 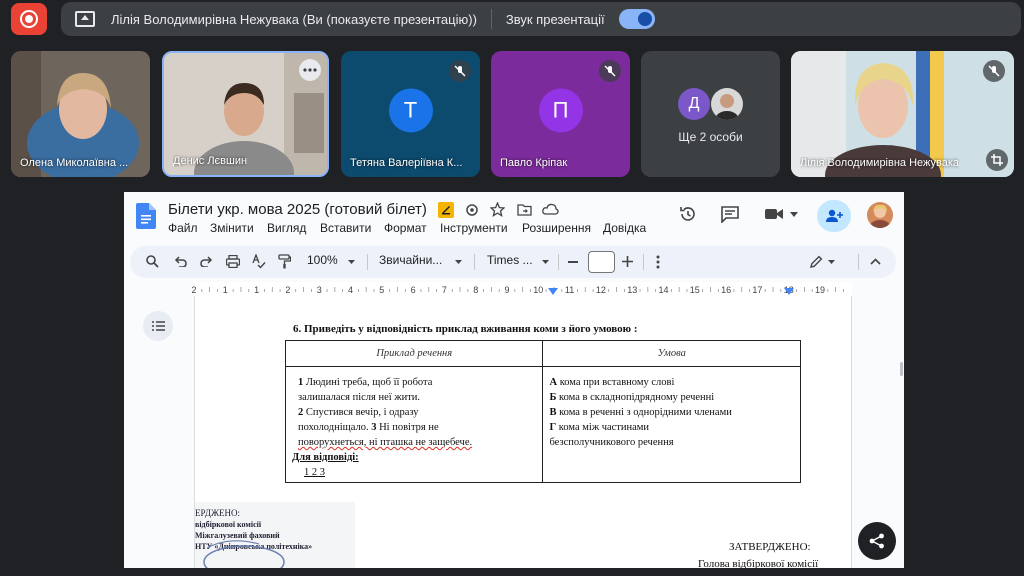 I want to click on ruler-number: 6, so click(x=413, y=290).